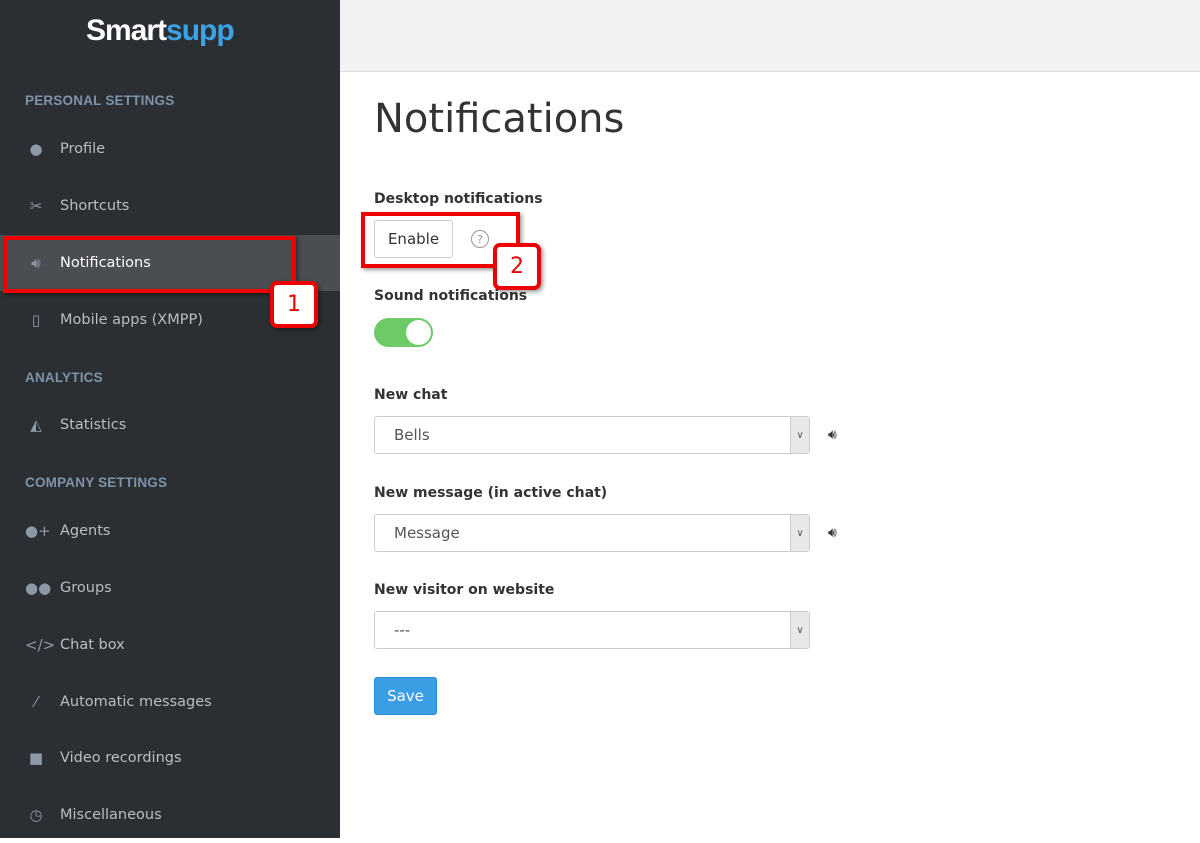 The width and height of the screenshot is (1200, 843). Describe the element at coordinates (36, 206) in the screenshot. I see `scissors-icon: ✂` at that location.